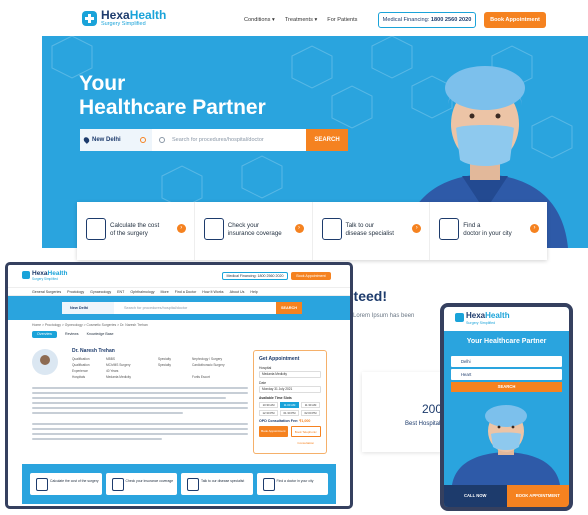 This screenshot has width=588, height=515. I want to click on mockup-feature-item: Check your insurance coverage, so click(141, 484).